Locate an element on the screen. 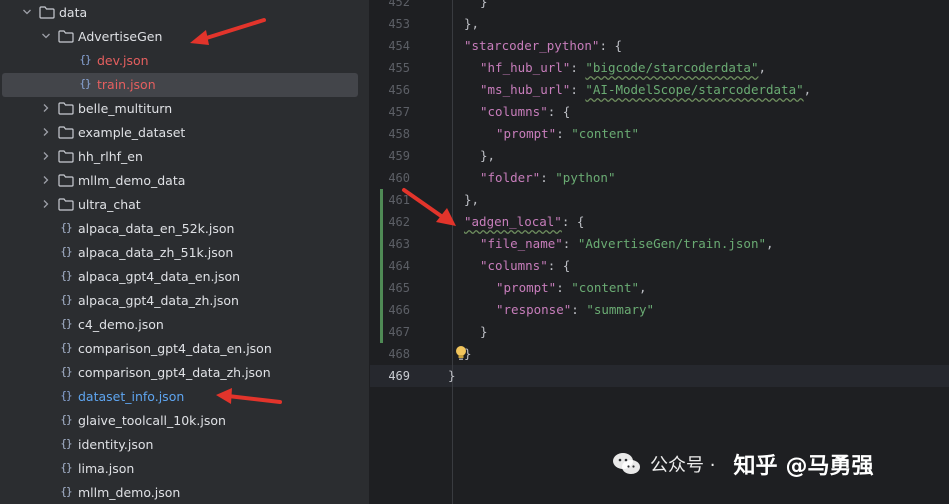 This screenshot has width=949, height=504. tree-folder-row: ultra_chat is located at coordinates (184, 205).